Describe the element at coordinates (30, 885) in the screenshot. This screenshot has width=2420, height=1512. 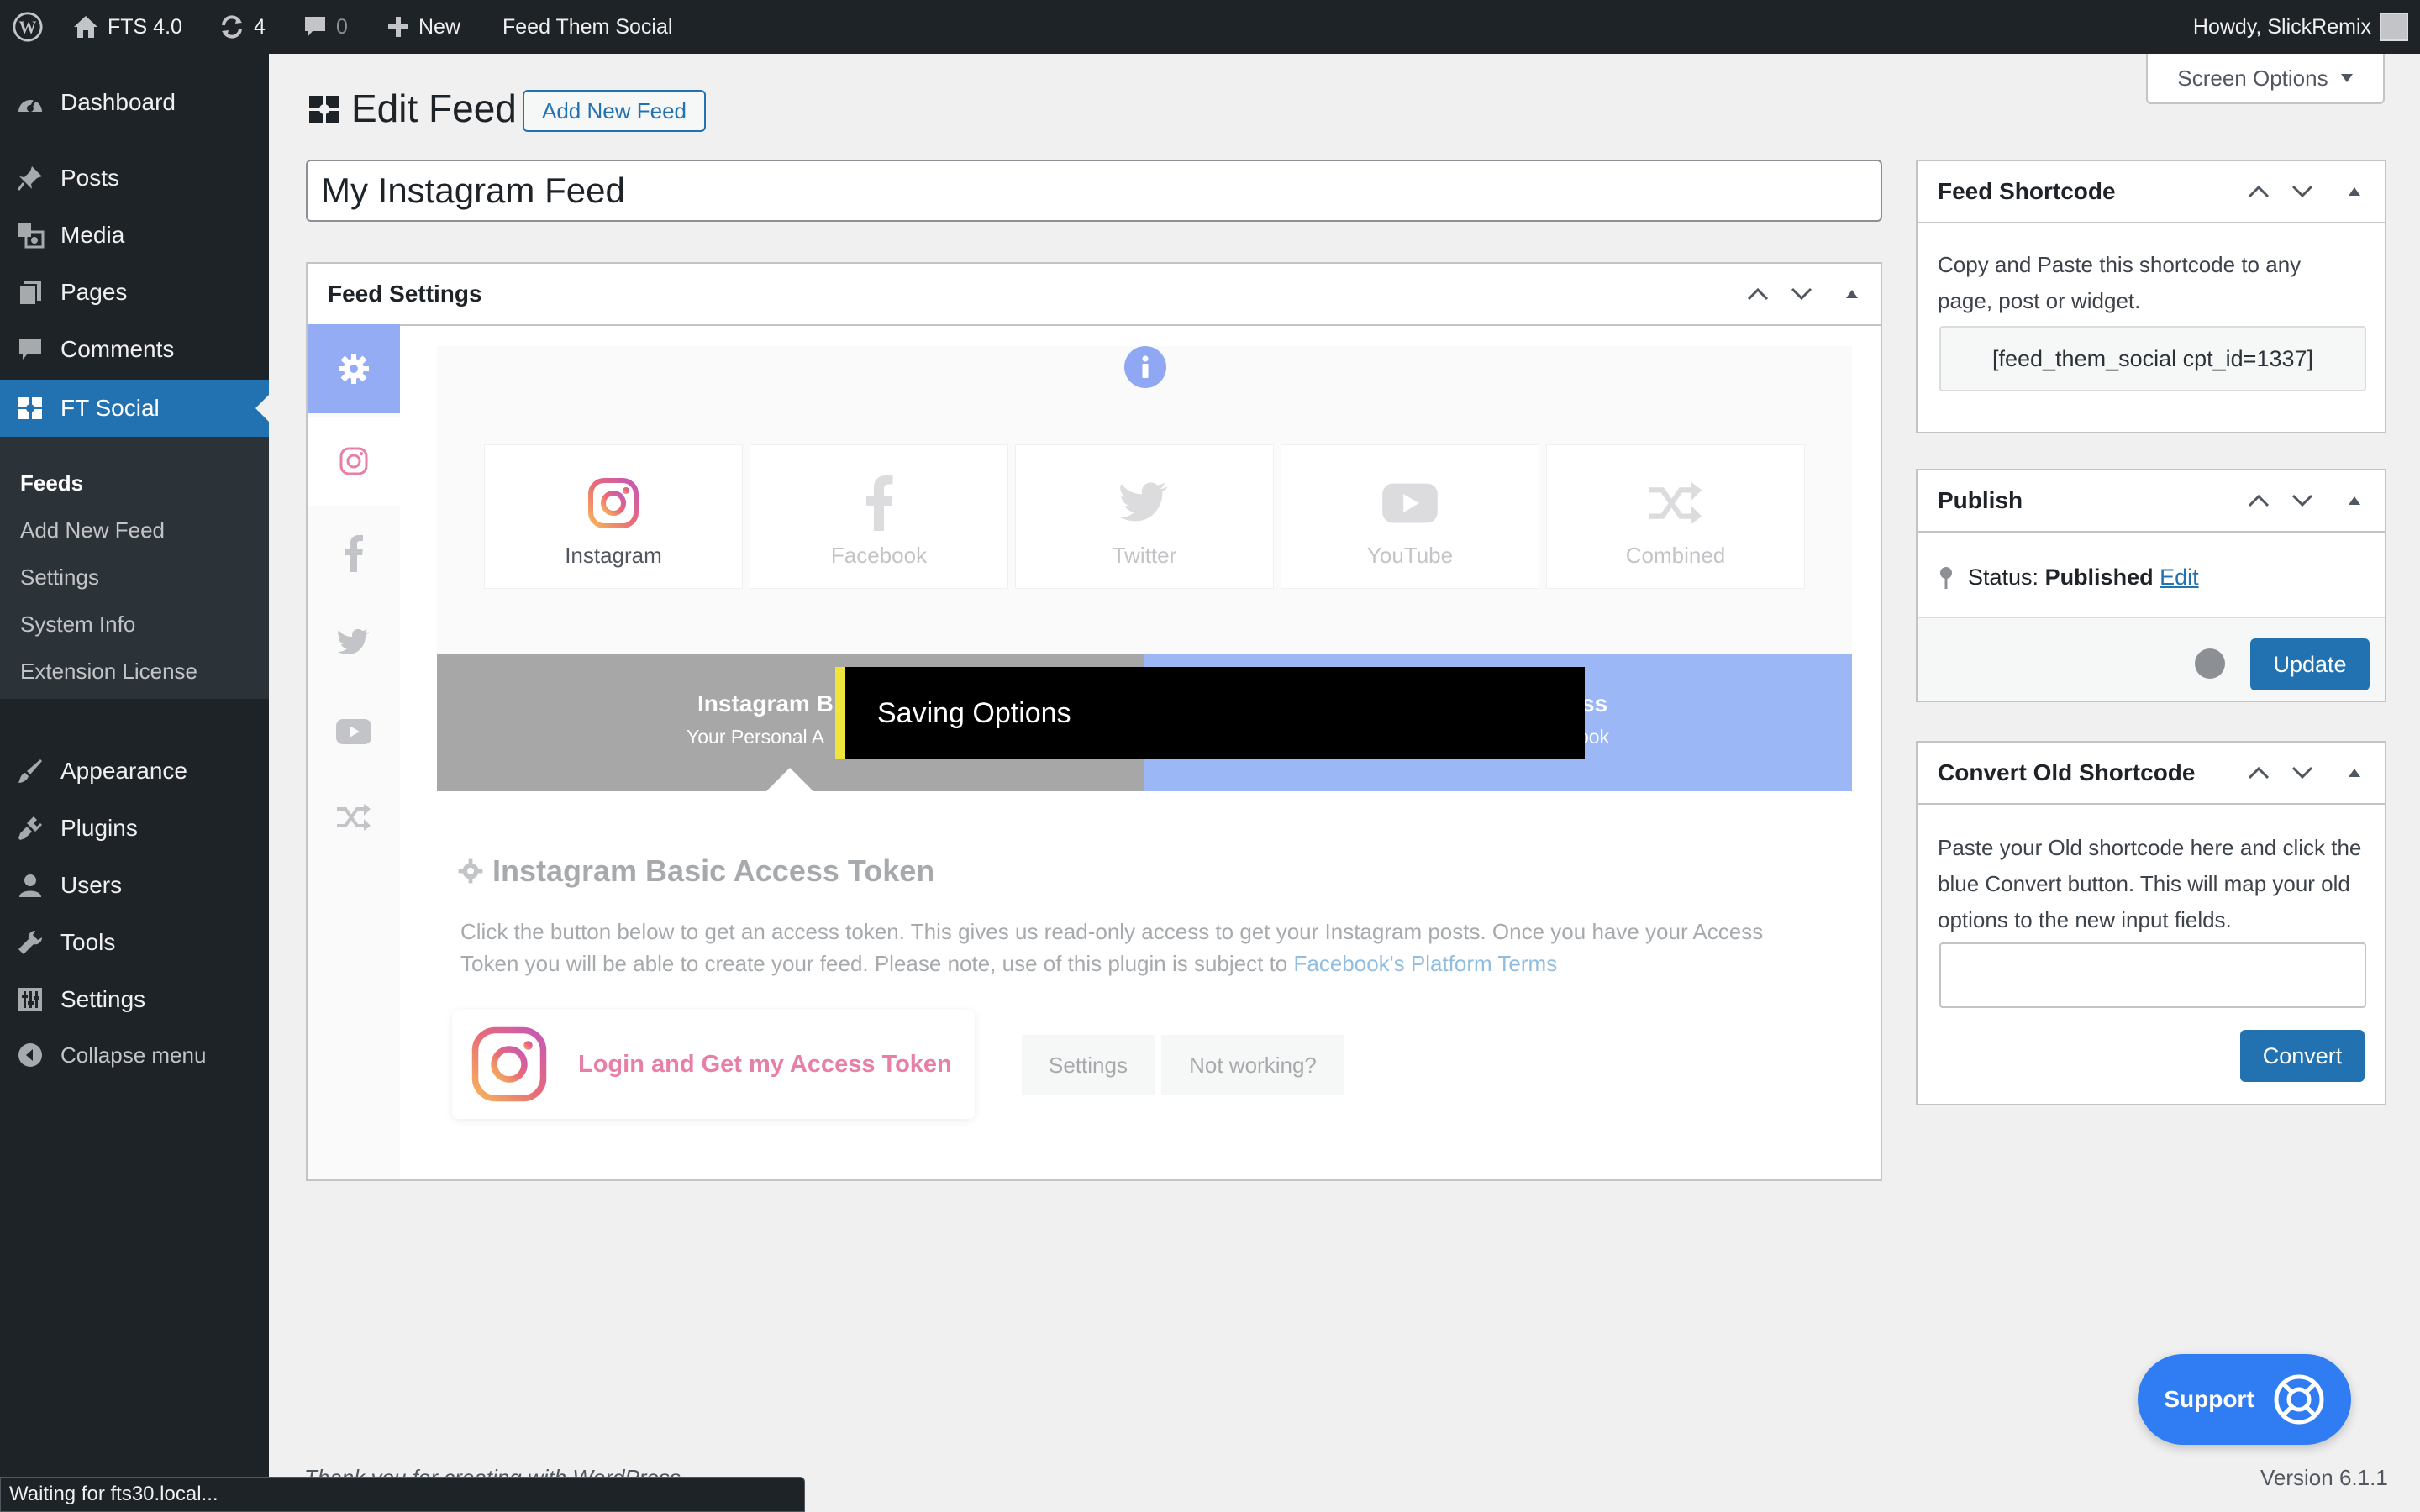
I see `users-icon` at that location.